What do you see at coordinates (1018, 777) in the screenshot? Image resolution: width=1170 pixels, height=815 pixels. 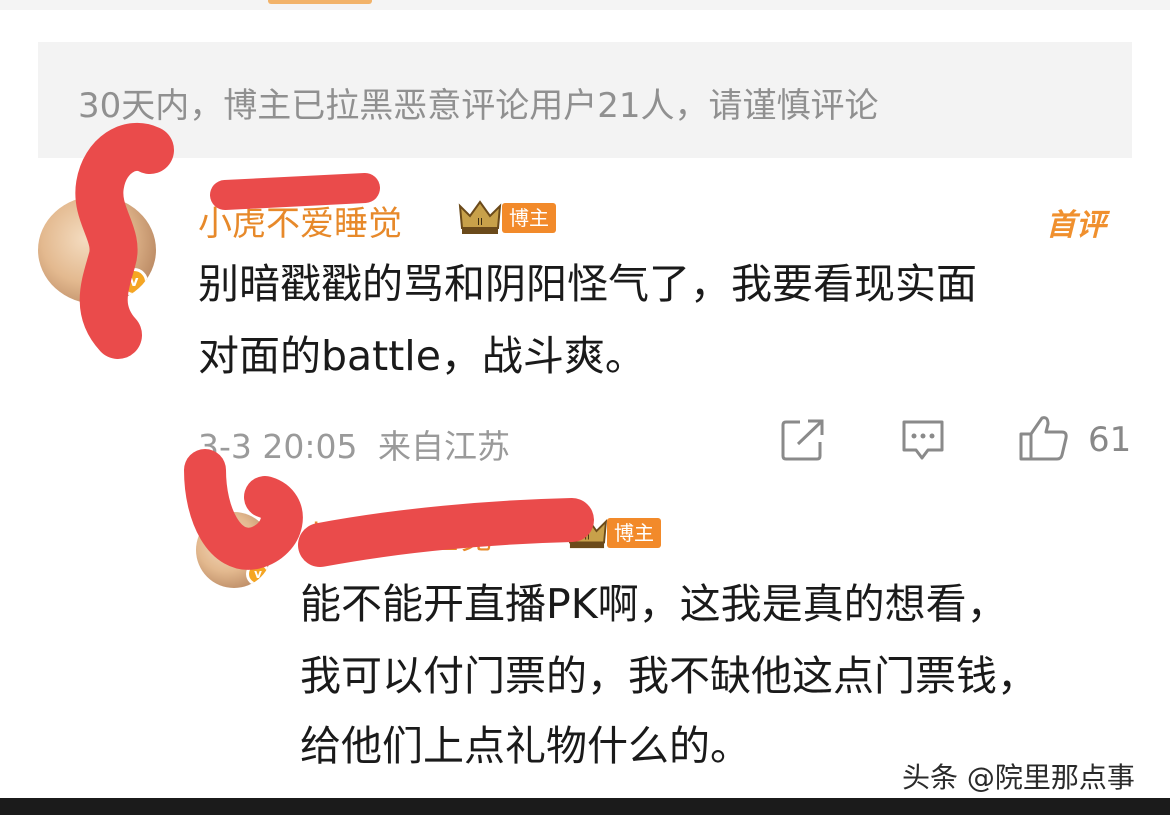 I see `watermark: 头条 @院里那点事` at bounding box center [1018, 777].